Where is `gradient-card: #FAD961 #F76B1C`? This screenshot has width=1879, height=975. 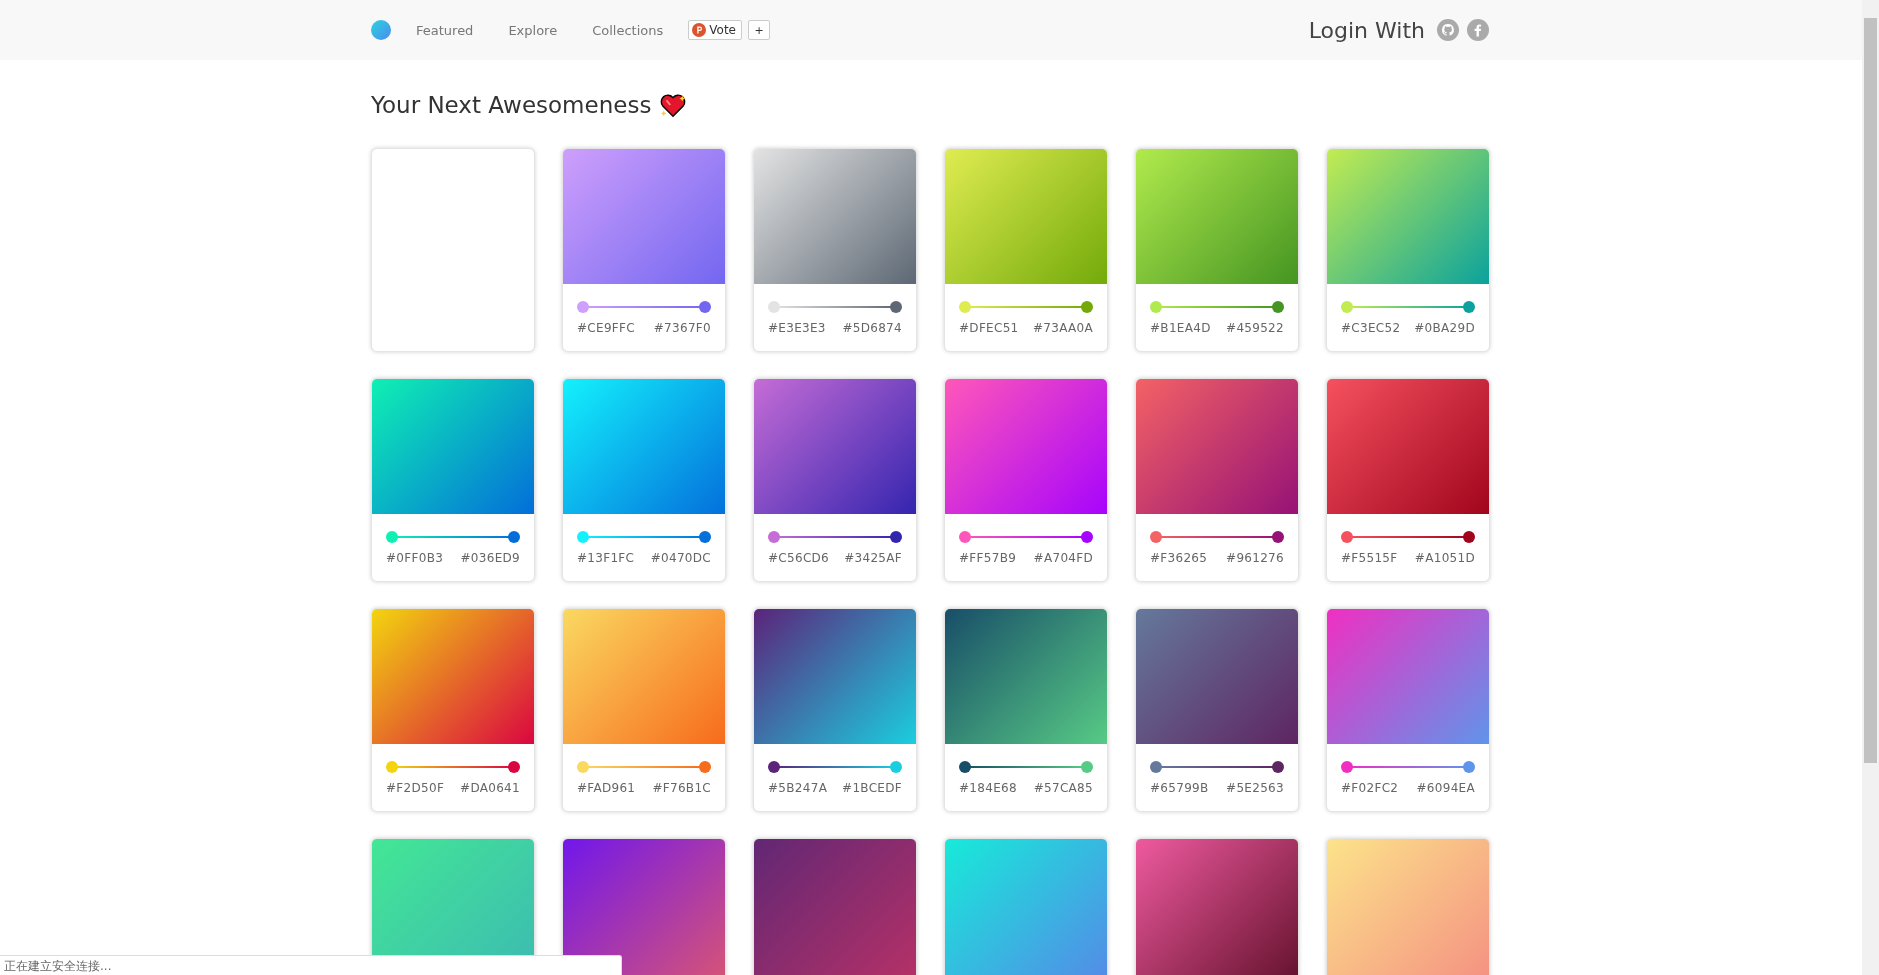 gradient-card: #FAD961 #F76B1C is located at coordinates (644, 710).